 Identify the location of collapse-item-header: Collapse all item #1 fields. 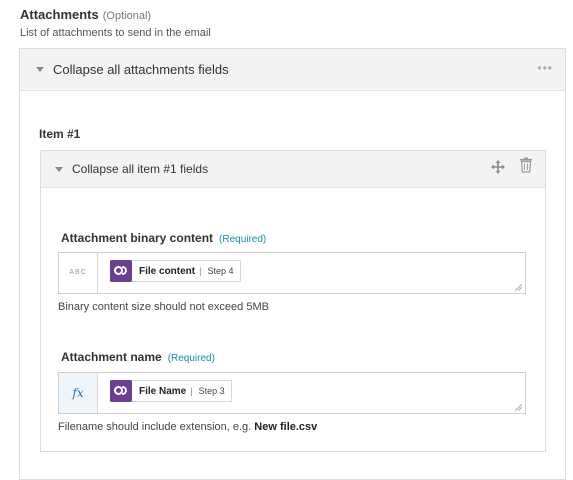
(293, 169).